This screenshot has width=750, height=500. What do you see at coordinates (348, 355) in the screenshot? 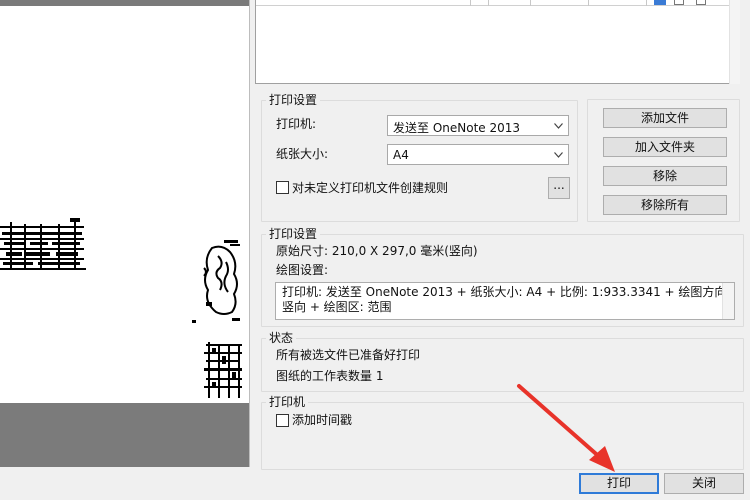
I see `status-line: 所有被选文件已准备好打印` at bounding box center [348, 355].